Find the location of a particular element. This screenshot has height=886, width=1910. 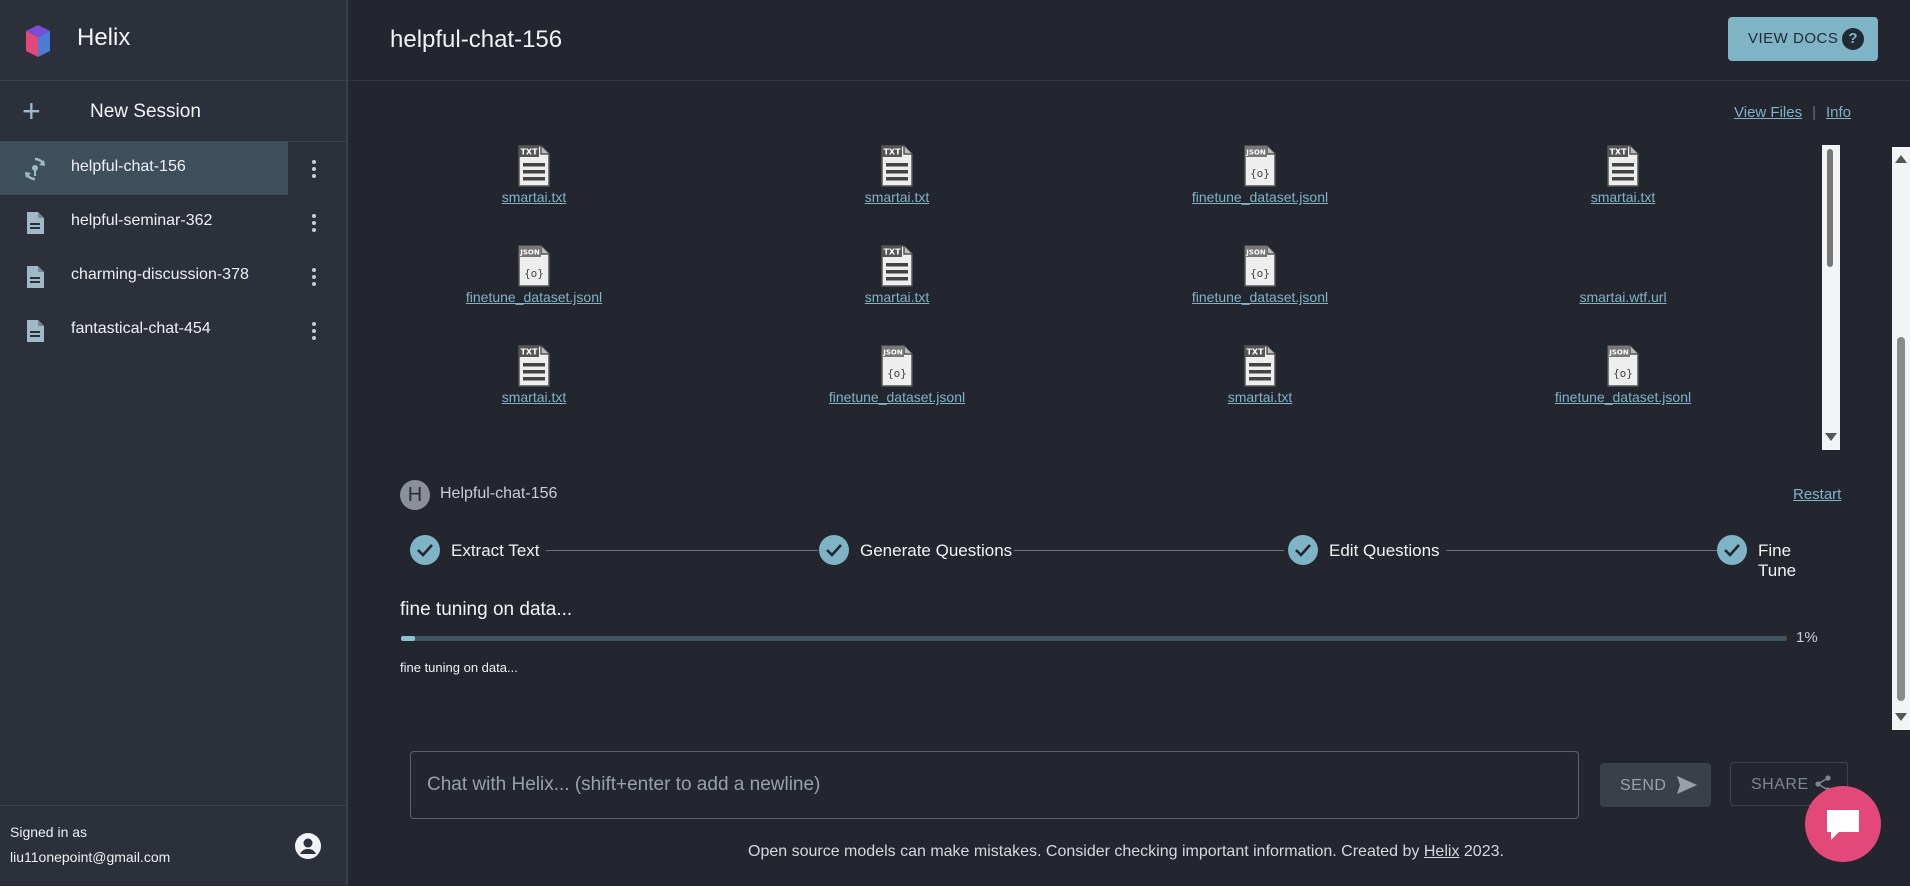

session-item-fantastical-chat-454: fantastical-chat-454 is located at coordinates (173, 330).